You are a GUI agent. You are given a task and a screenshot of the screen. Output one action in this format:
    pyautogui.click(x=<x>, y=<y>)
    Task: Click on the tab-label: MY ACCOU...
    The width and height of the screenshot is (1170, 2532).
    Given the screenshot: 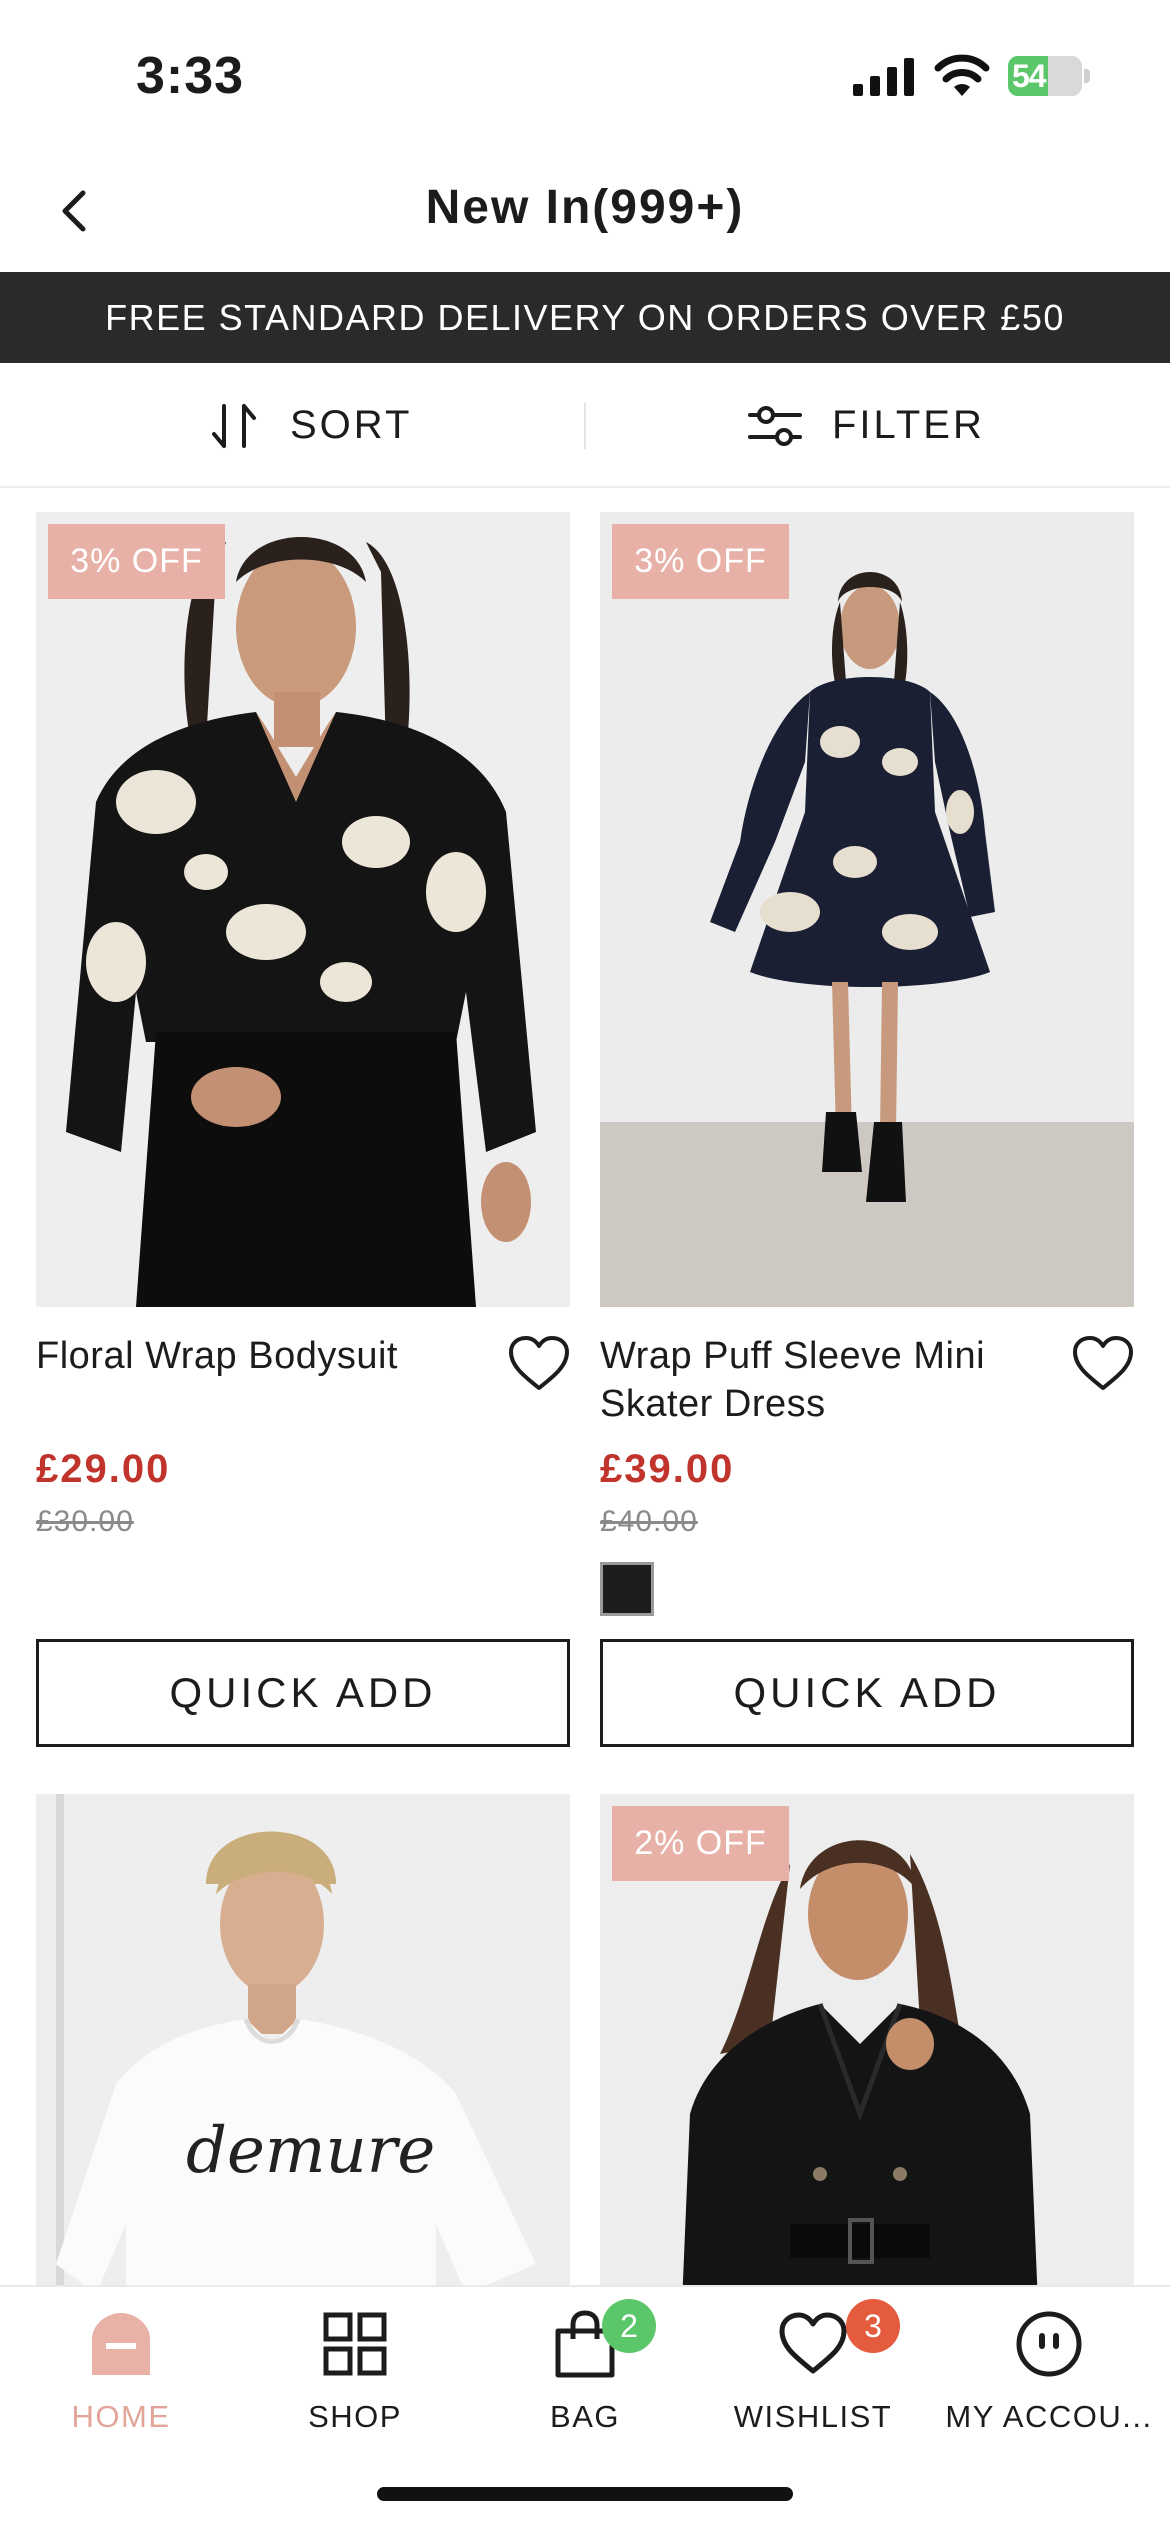 What is the action you would take?
    pyautogui.click(x=1049, y=2416)
    